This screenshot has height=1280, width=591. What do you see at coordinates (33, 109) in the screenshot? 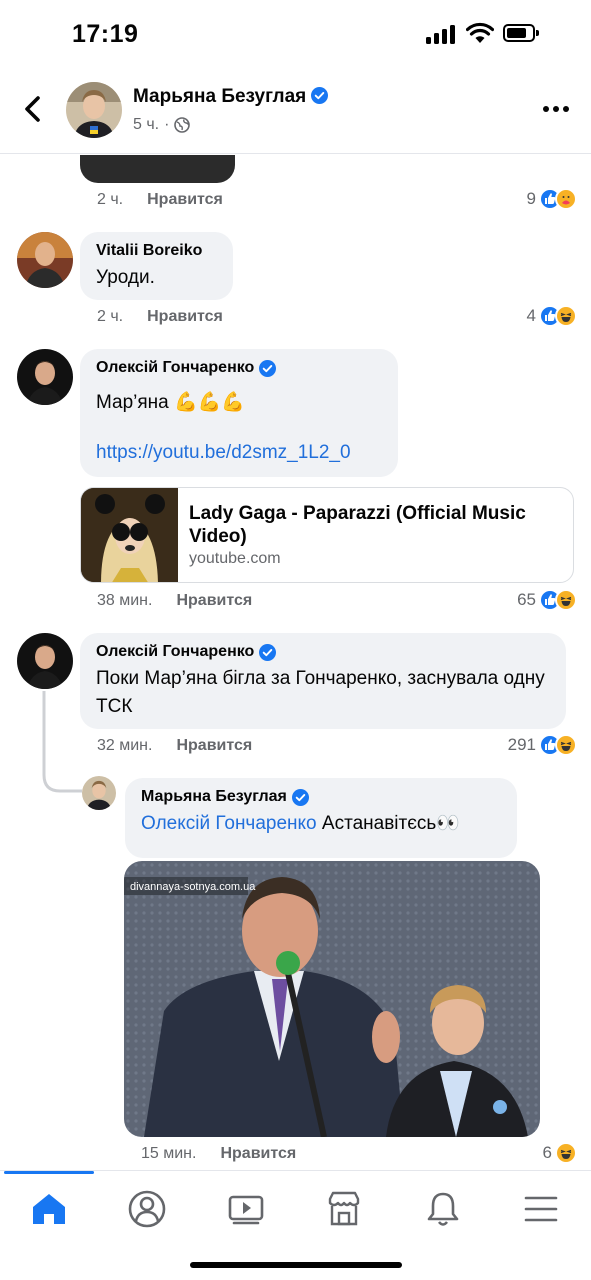
I see `back-chevron-icon` at bounding box center [33, 109].